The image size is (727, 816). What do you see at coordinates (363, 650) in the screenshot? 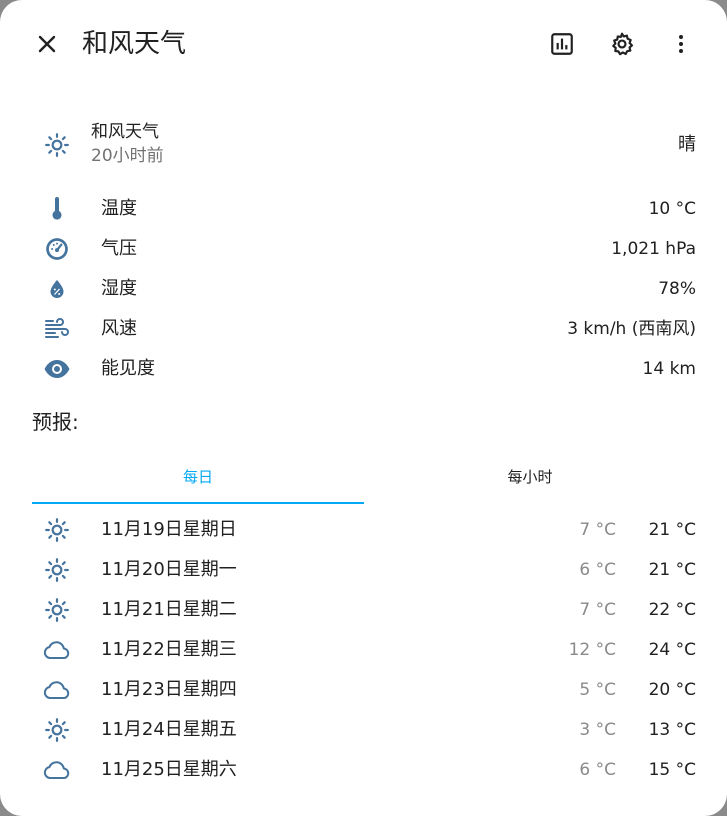
I see `forecast-row: 11月22日星期三 12 °C 24 °C` at bounding box center [363, 650].